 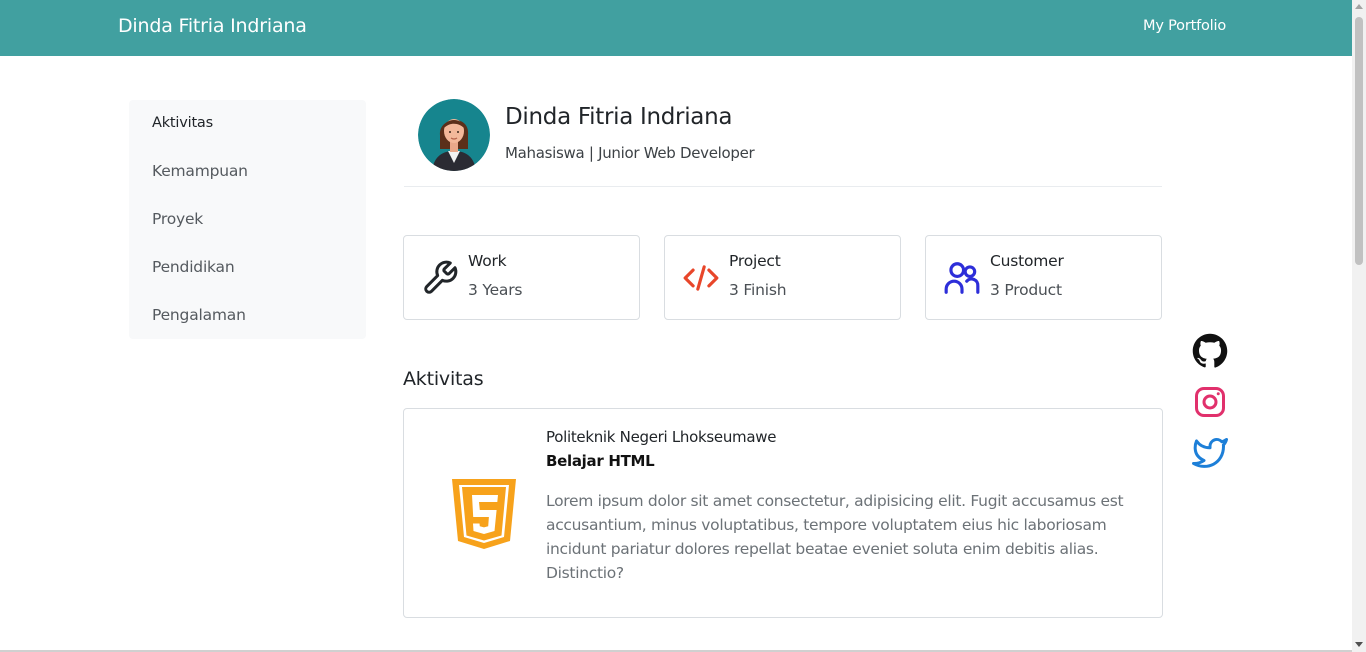 What do you see at coordinates (782, 277) in the screenshot?
I see `stat-card-project: Project 3 Finish` at bounding box center [782, 277].